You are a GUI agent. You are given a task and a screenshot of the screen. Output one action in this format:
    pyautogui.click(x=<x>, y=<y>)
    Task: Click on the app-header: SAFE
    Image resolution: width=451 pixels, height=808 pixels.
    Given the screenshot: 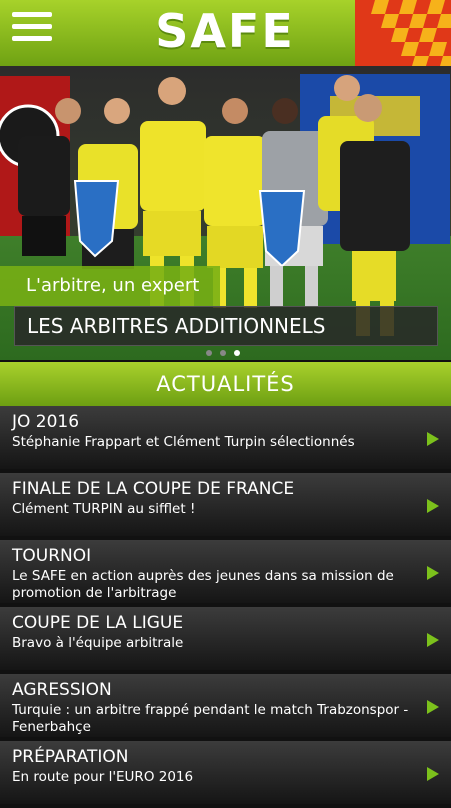 What is the action you would take?
    pyautogui.click(x=225, y=33)
    